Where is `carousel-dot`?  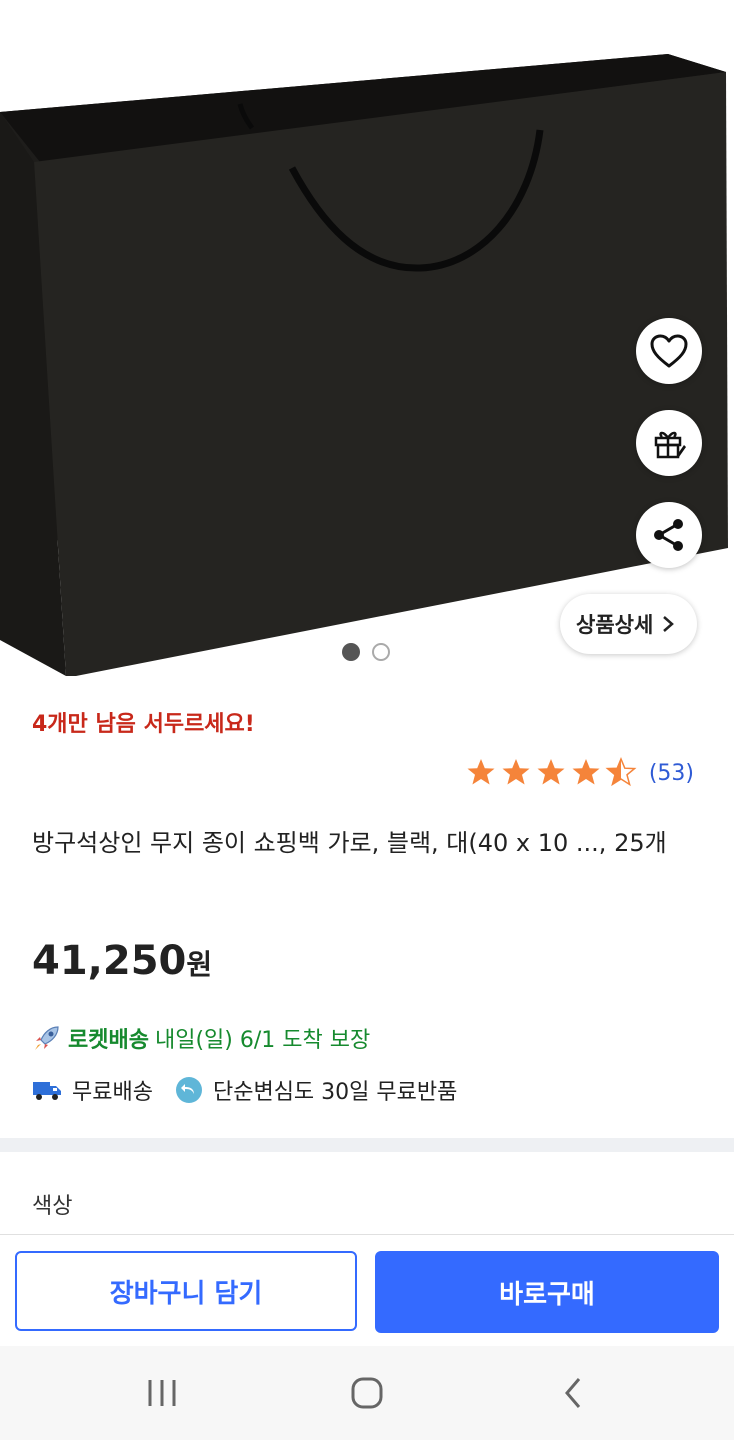
carousel-dot is located at coordinates (381, 652).